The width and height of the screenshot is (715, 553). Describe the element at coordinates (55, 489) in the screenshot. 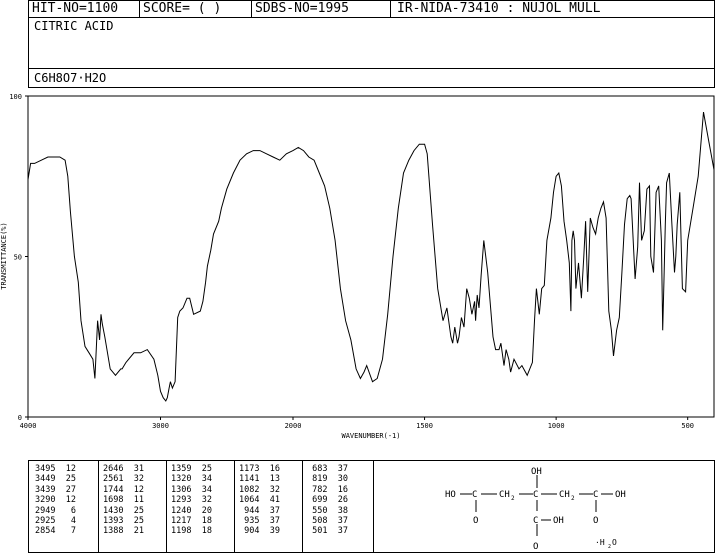

I see `peak-row: 3439 27` at that location.